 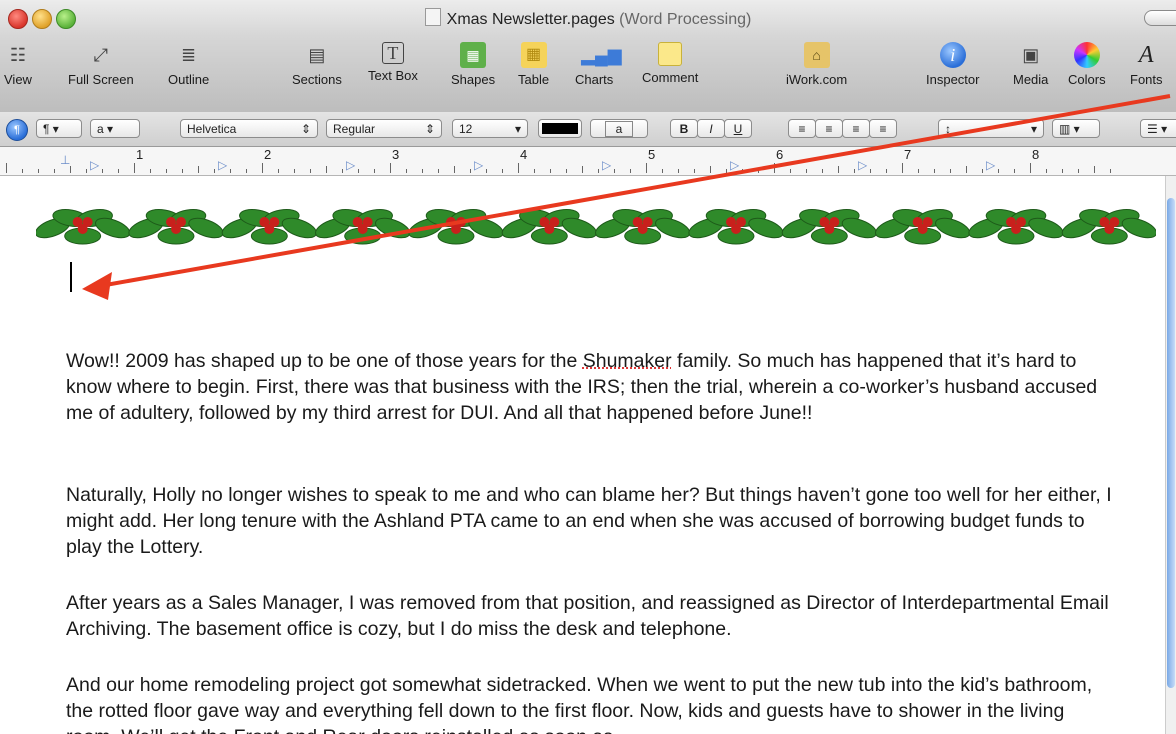 I want to click on justify-icon: ≡, so click(x=883, y=129).